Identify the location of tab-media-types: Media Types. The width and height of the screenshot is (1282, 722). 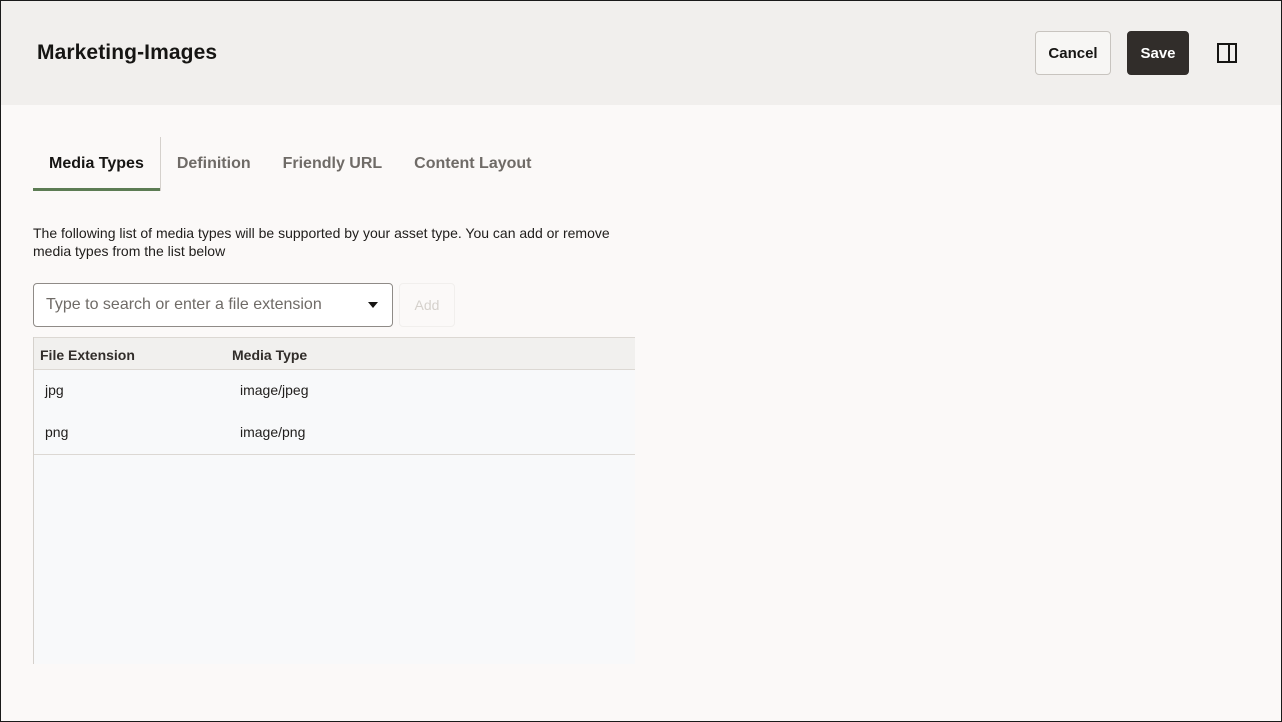
(97, 164).